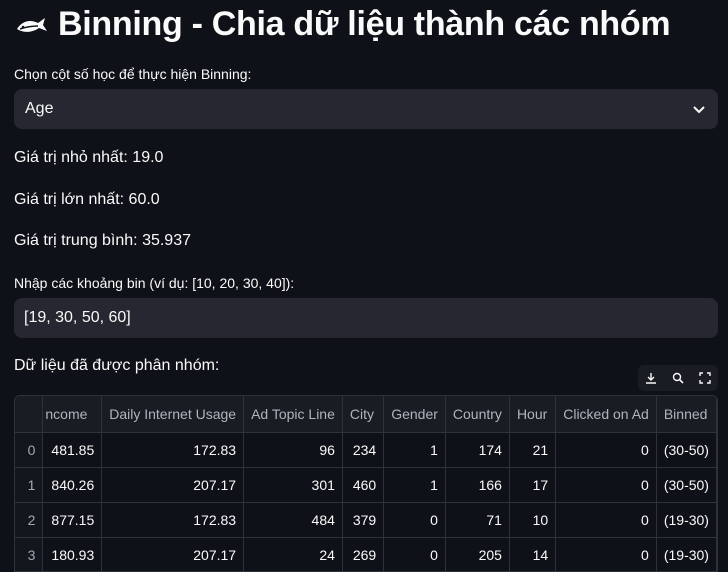 The image size is (728, 572). Describe the element at coordinates (72, 520) in the screenshot. I see `table-cell: 877.15` at that location.